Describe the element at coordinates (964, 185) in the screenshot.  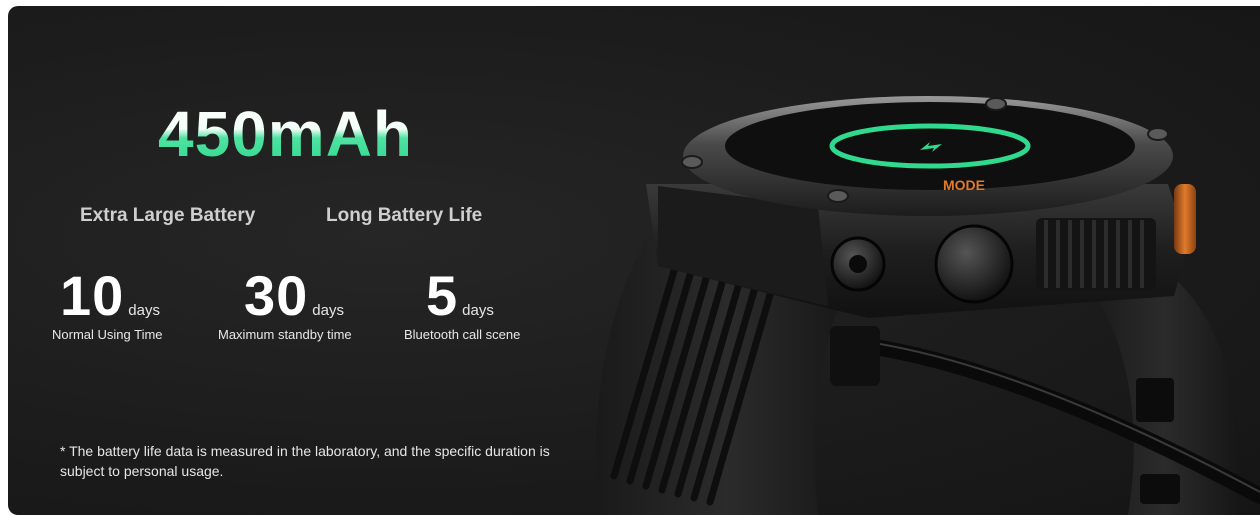
I see `bezel-mode-label: MODE` at that location.